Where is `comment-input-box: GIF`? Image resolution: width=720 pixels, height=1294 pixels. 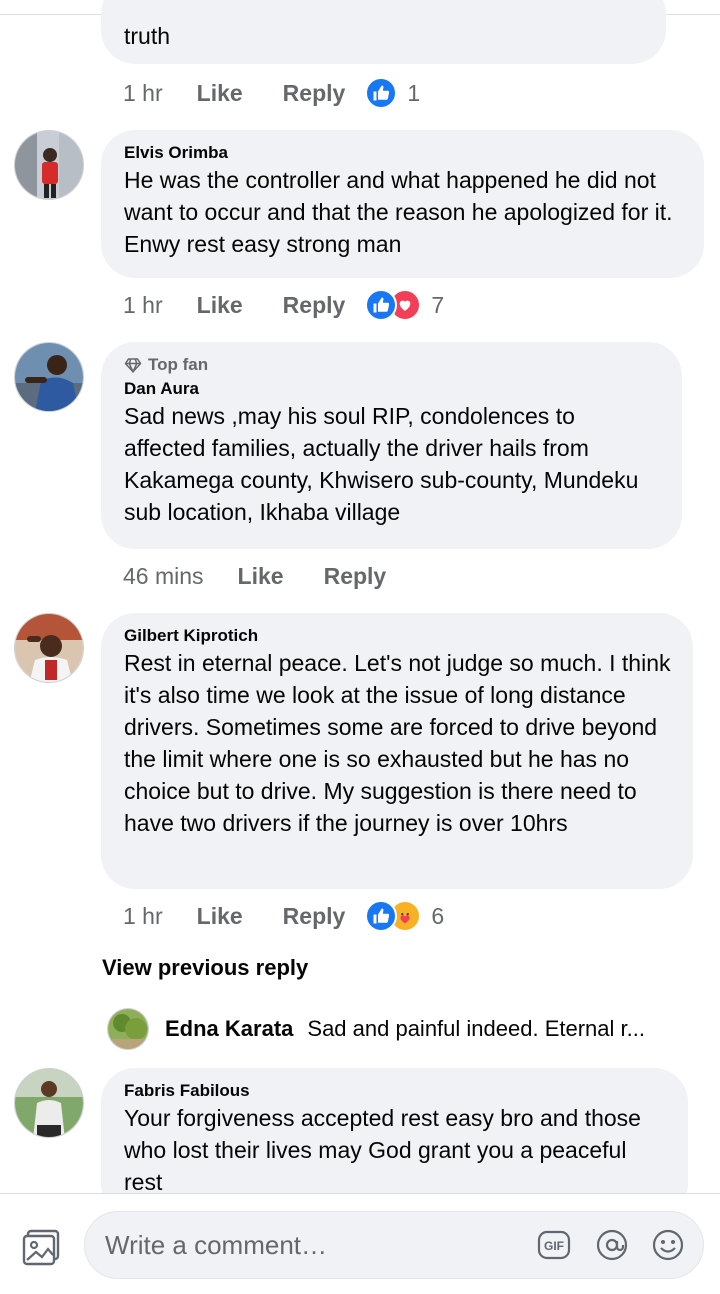
comment-input-box: GIF is located at coordinates (394, 1245).